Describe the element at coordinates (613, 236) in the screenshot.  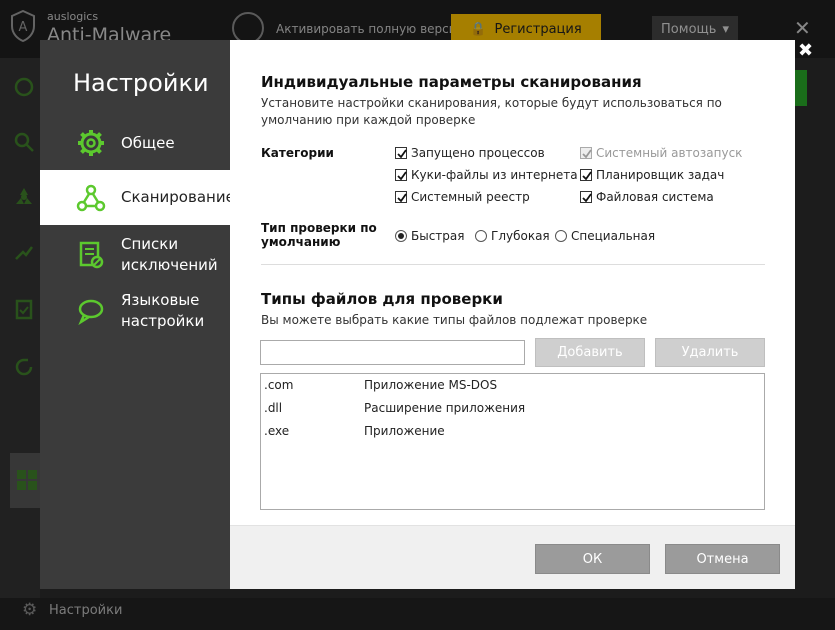
I see `radio-label: Специальная` at that location.